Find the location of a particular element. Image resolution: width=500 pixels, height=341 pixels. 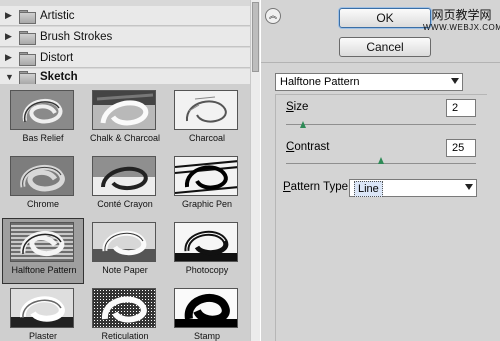

conte-crayon-preview is located at coordinates (124, 176).